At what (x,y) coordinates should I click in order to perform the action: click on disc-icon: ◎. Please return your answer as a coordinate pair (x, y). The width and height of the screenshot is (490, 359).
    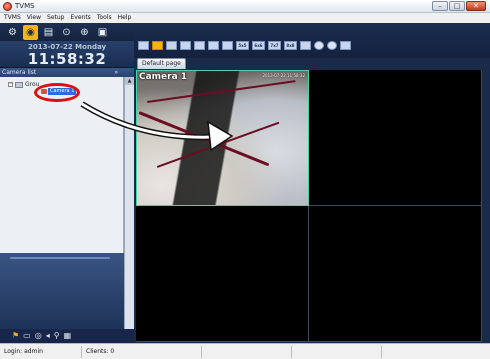
    Looking at the image, I should click on (38, 336).